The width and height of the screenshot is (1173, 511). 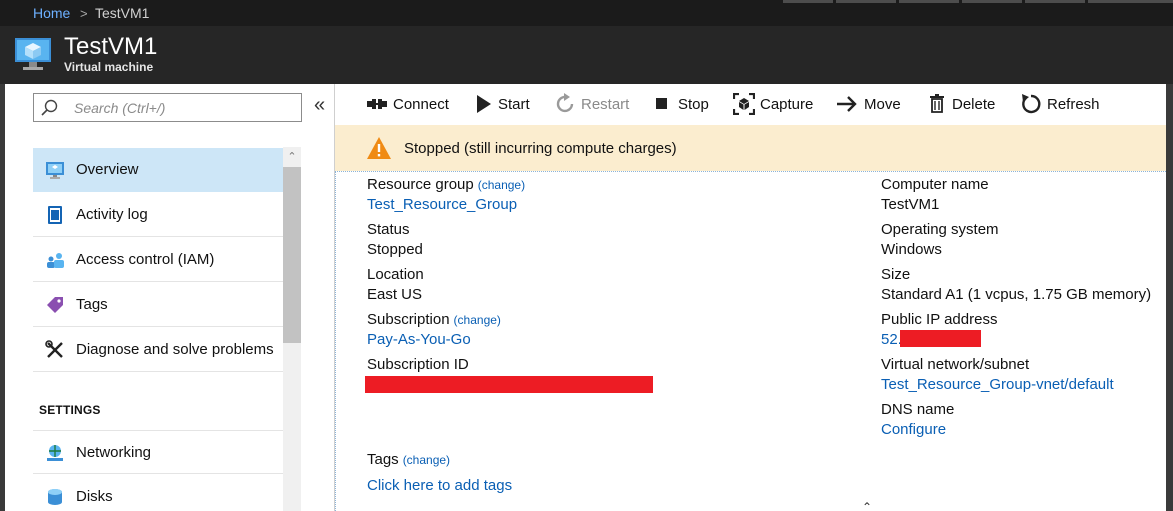 What do you see at coordinates (940, 229) in the screenshot?
I see `os-label: Operating system` at bounding box center [940, 229].